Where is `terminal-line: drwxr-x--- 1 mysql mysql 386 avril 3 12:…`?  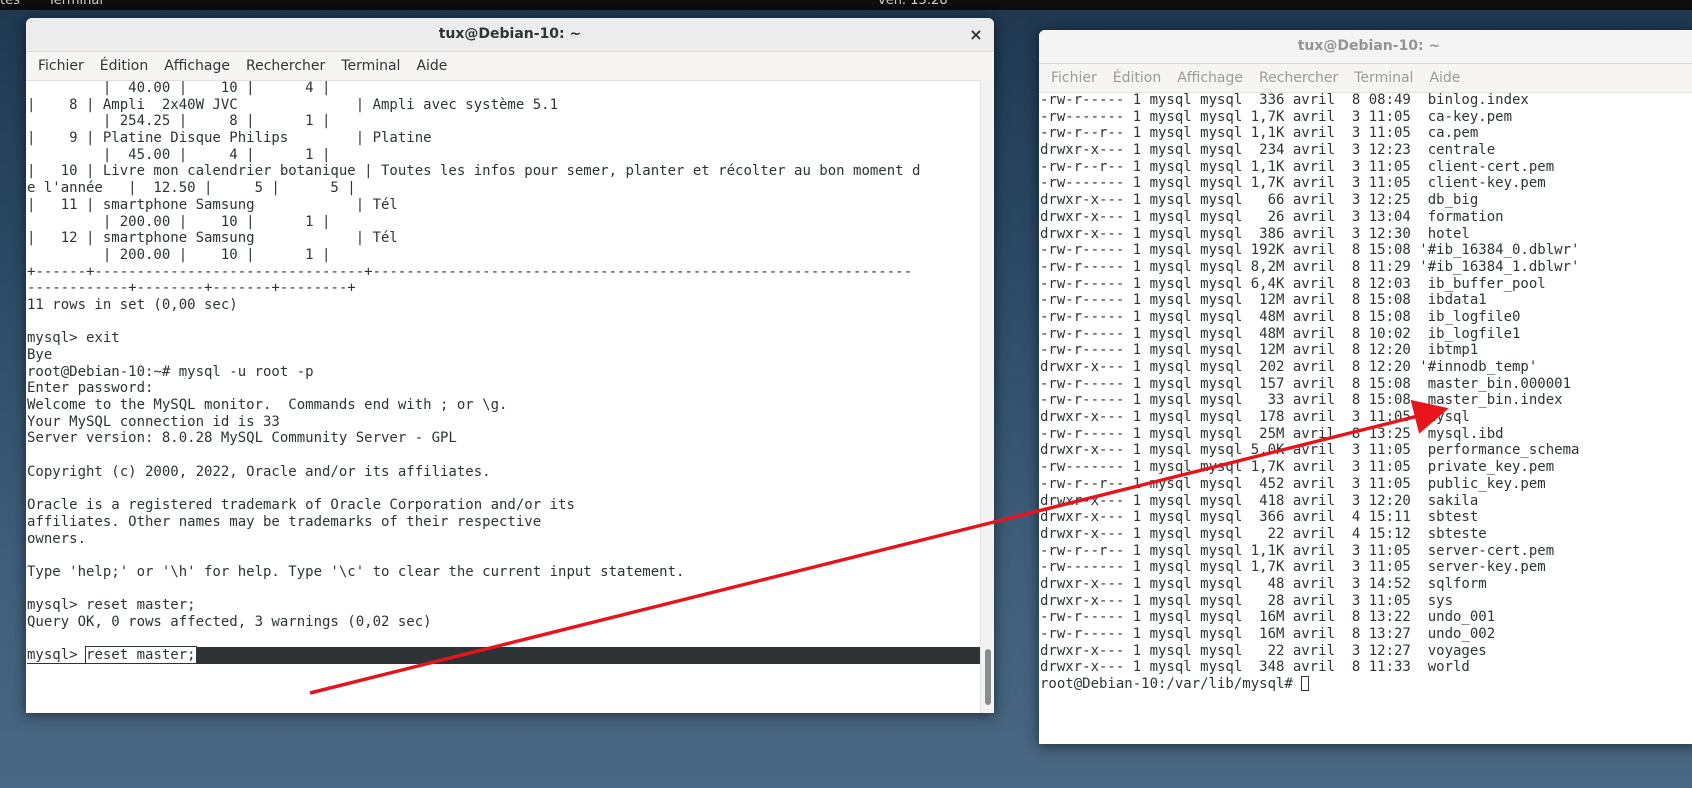
terminal-line: drwxr-x--- 1 mysql mysql 386 avril 3 12:… is located at coordinates (1255, 233).